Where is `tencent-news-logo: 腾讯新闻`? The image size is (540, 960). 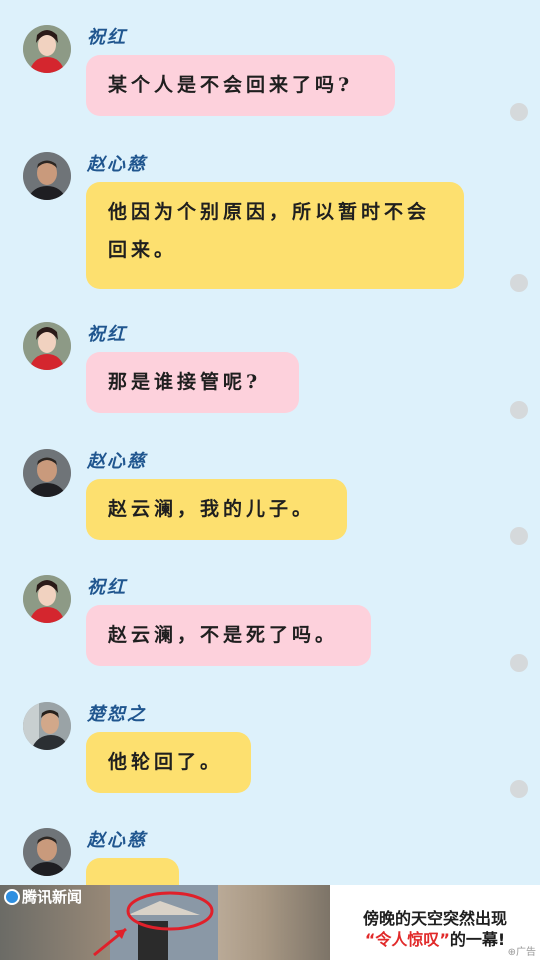 tencent-news-logo: 腾讯新闻 is located at coordinates (43, 896).